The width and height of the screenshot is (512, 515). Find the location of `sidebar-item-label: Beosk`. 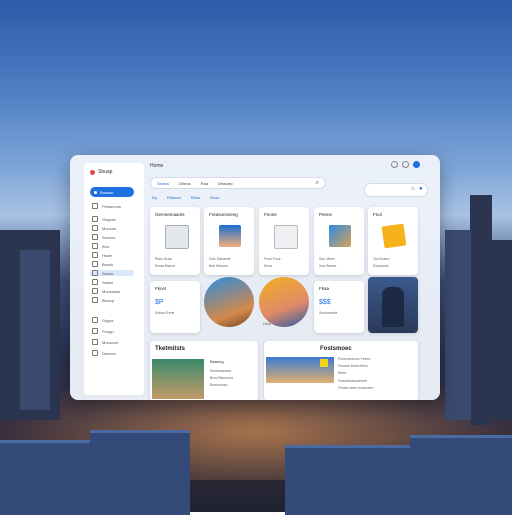

sidebar-item-label: Beosk is located at coordinates (108, 264).